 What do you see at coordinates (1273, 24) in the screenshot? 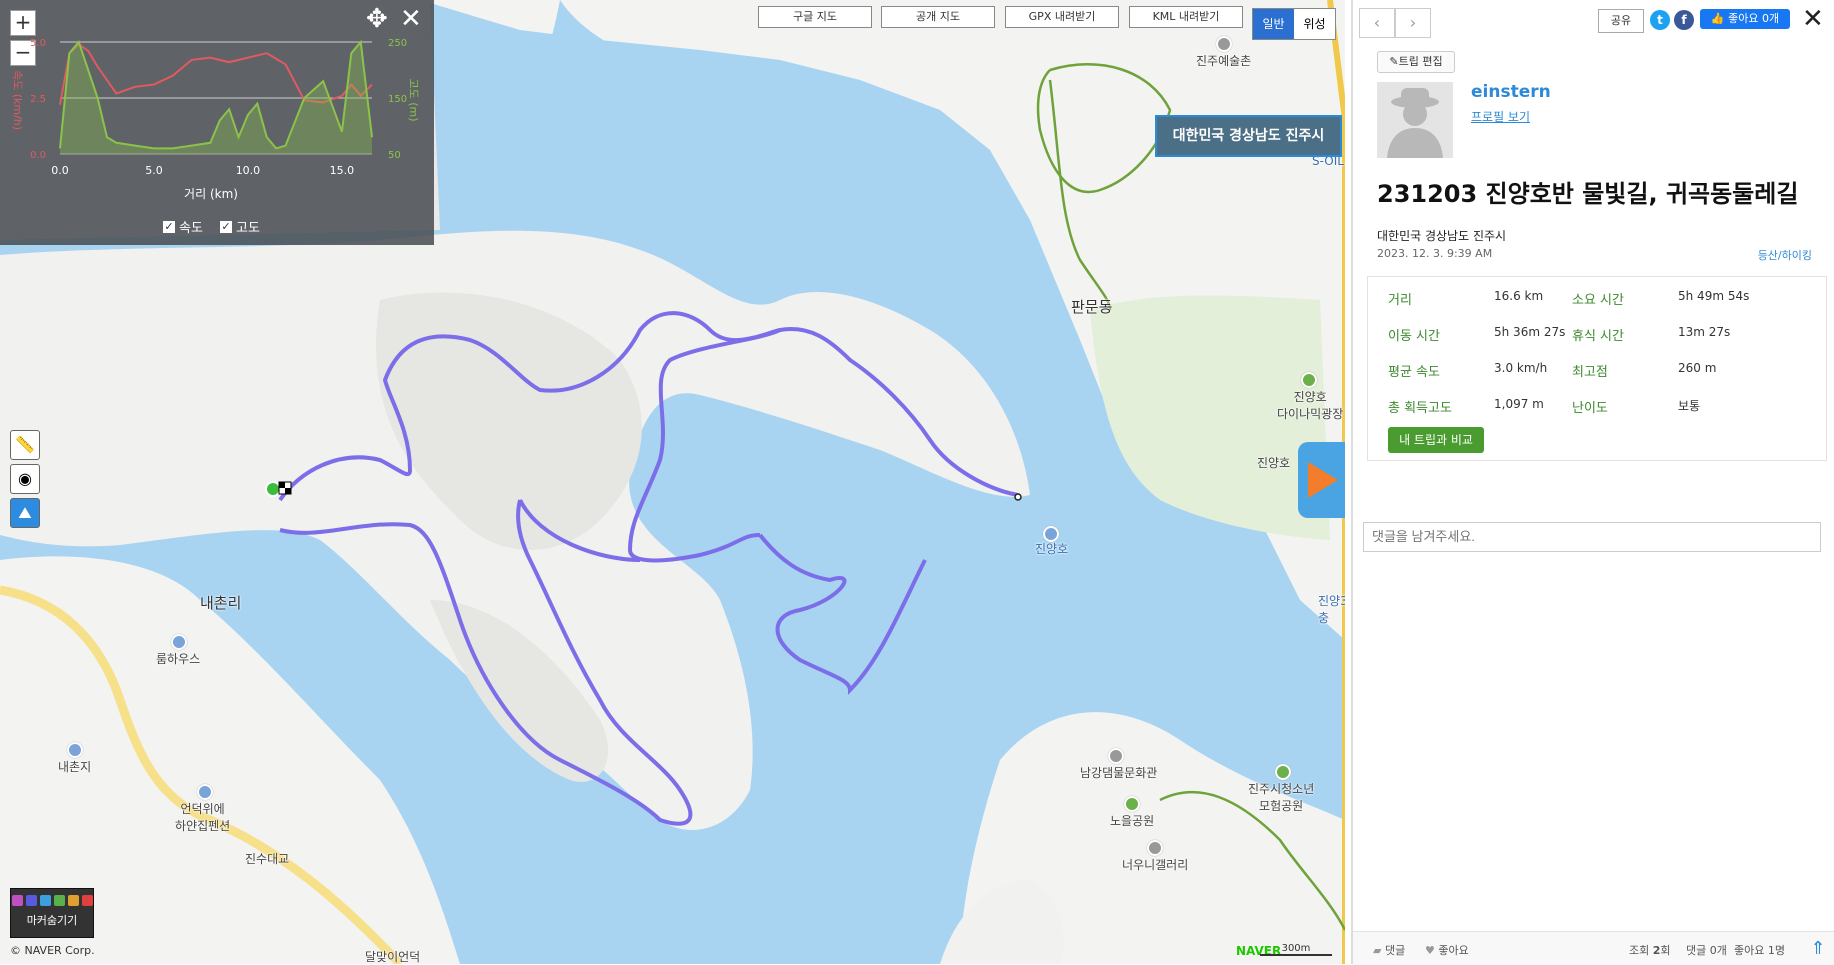
I see `map-type-normal: 일반` at bounding box center [1273, 24].